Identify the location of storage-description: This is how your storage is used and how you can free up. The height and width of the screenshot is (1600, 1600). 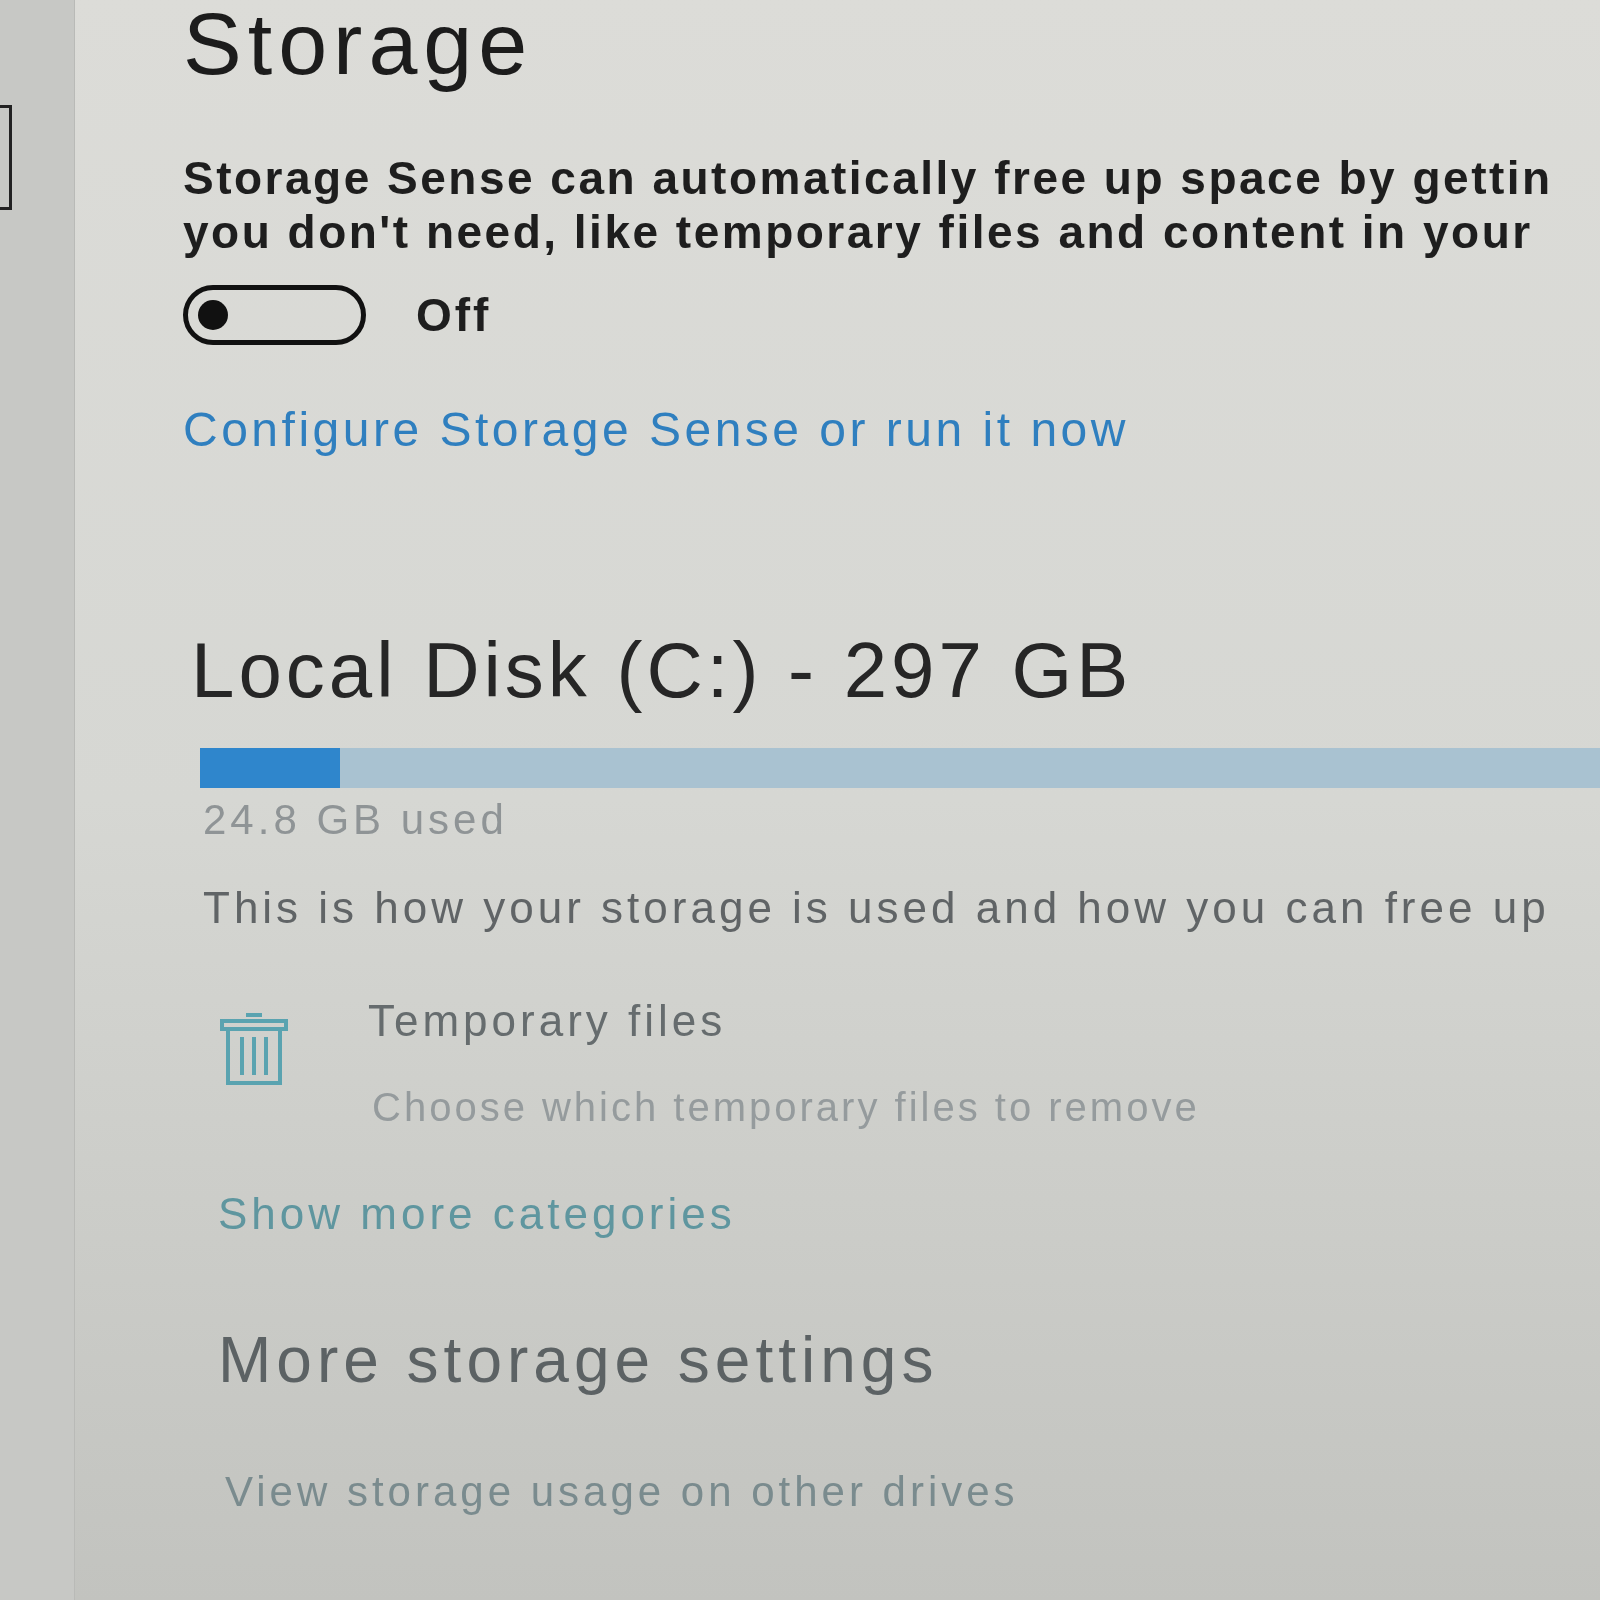
(876, 908).